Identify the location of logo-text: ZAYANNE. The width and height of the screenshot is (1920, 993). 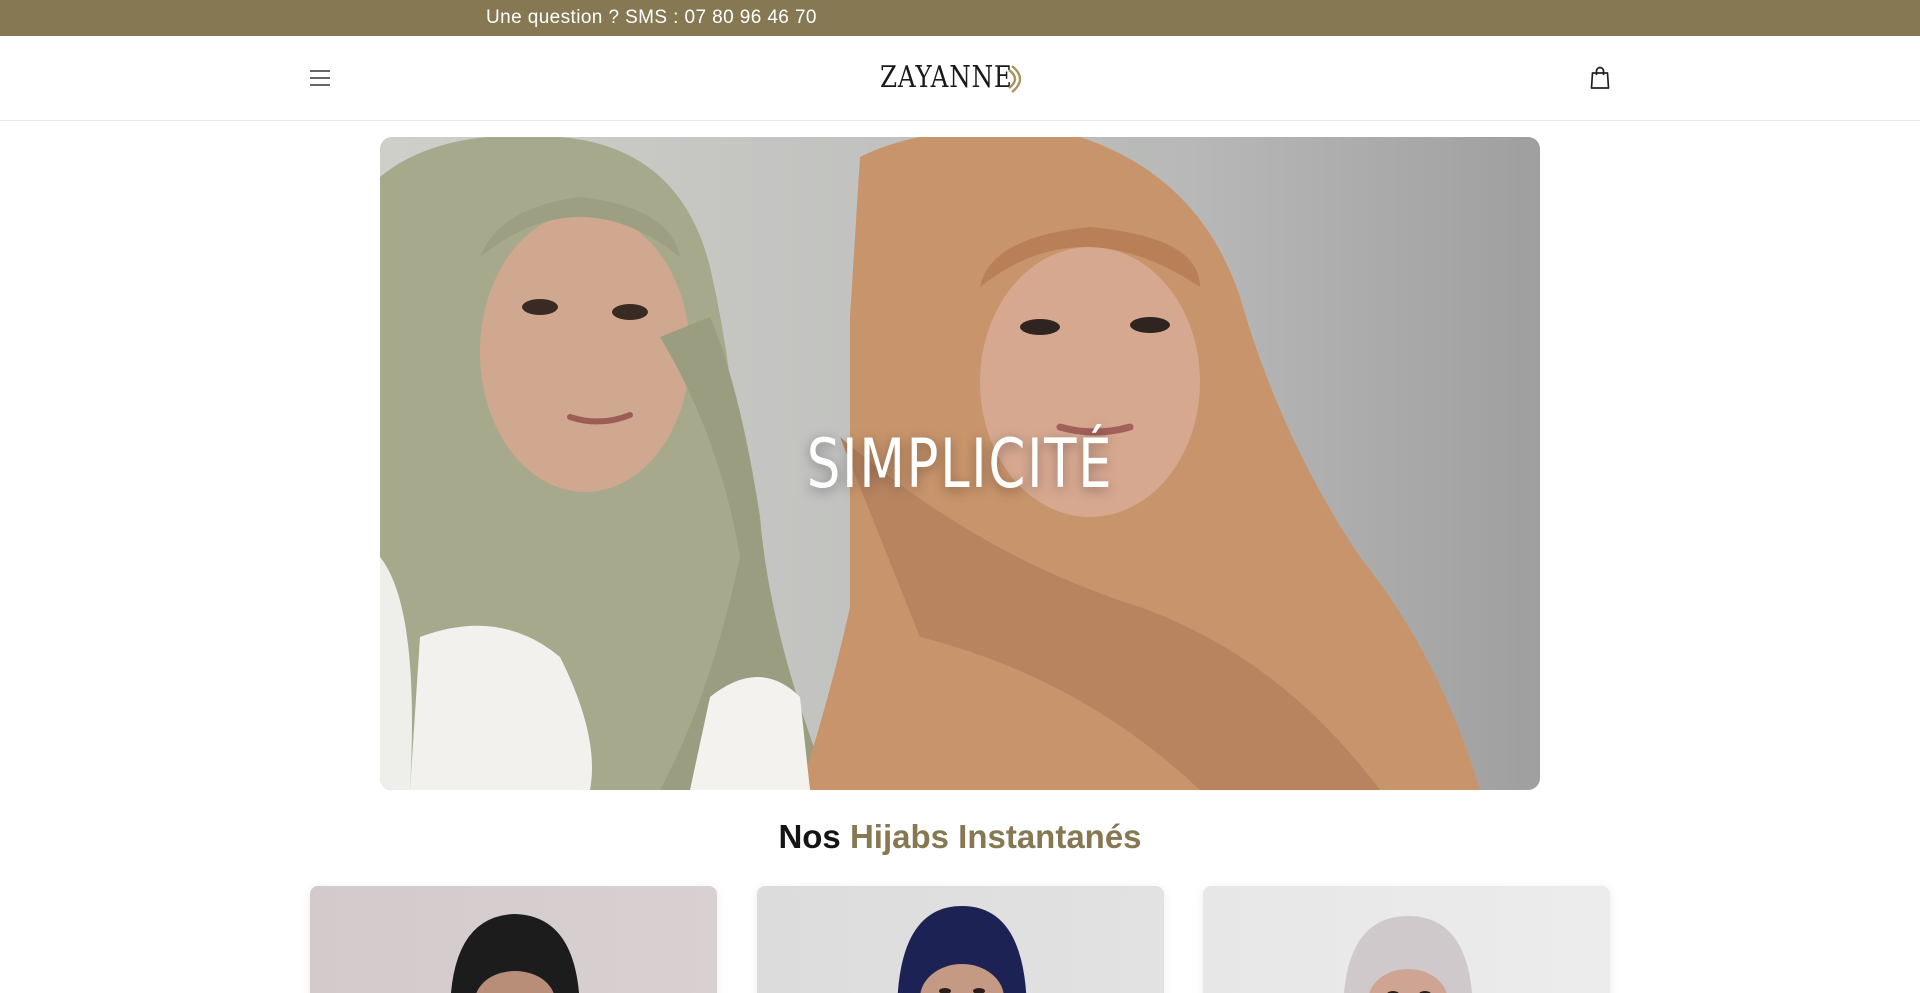
(946, 77).